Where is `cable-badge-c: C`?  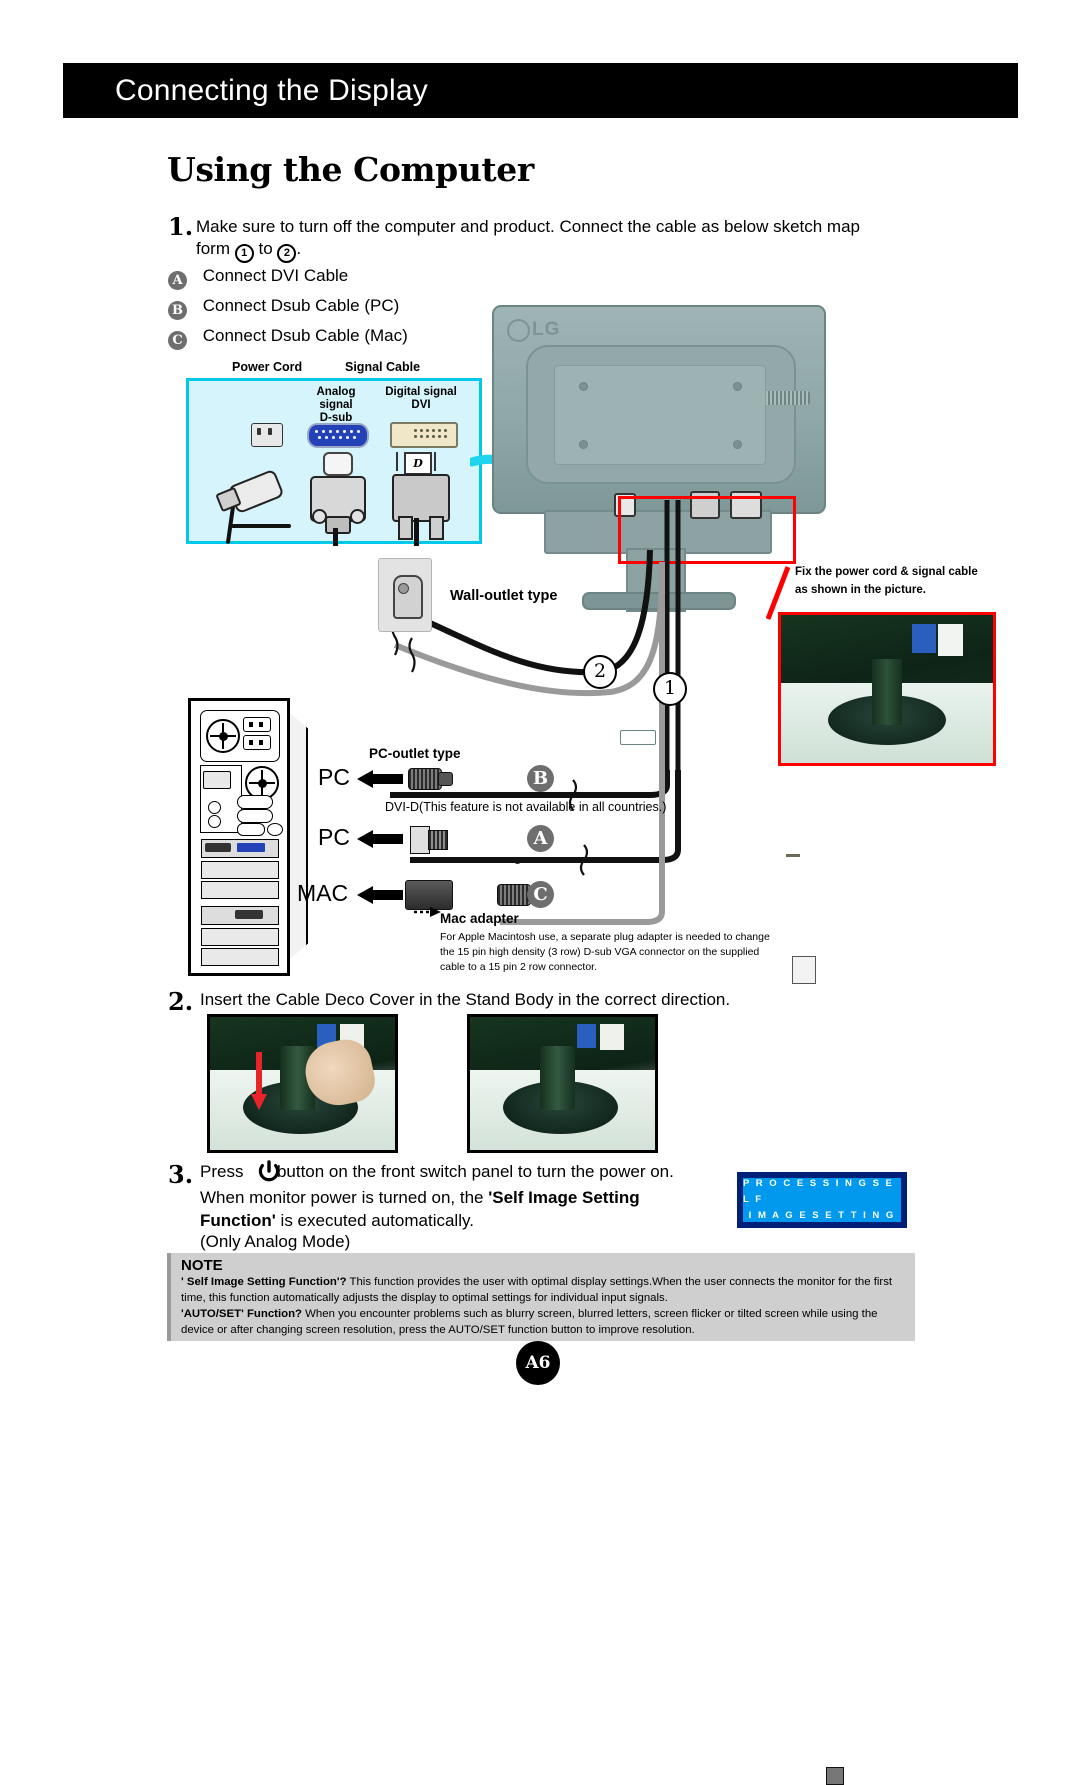
cable-badge-c: C is located at coordinates (540, 894).